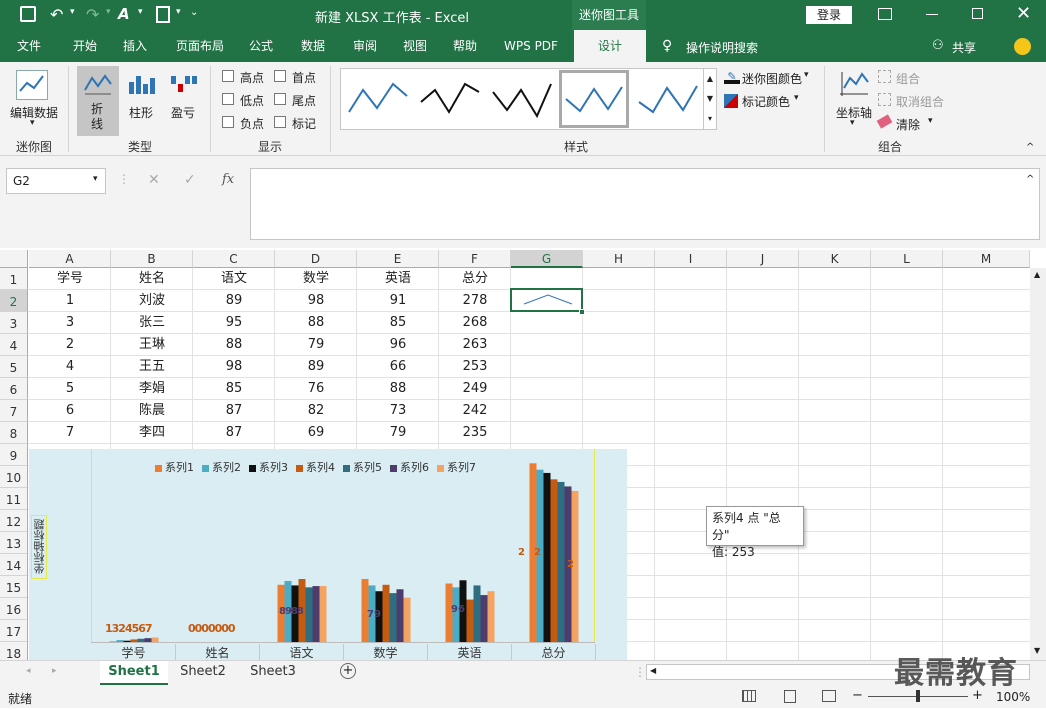 The height and width of the screenshot is (710, 1046). Describe the element at coordinates (653, 670) in the screenshot. I see `scroll-left-icon: ◀` at that location.